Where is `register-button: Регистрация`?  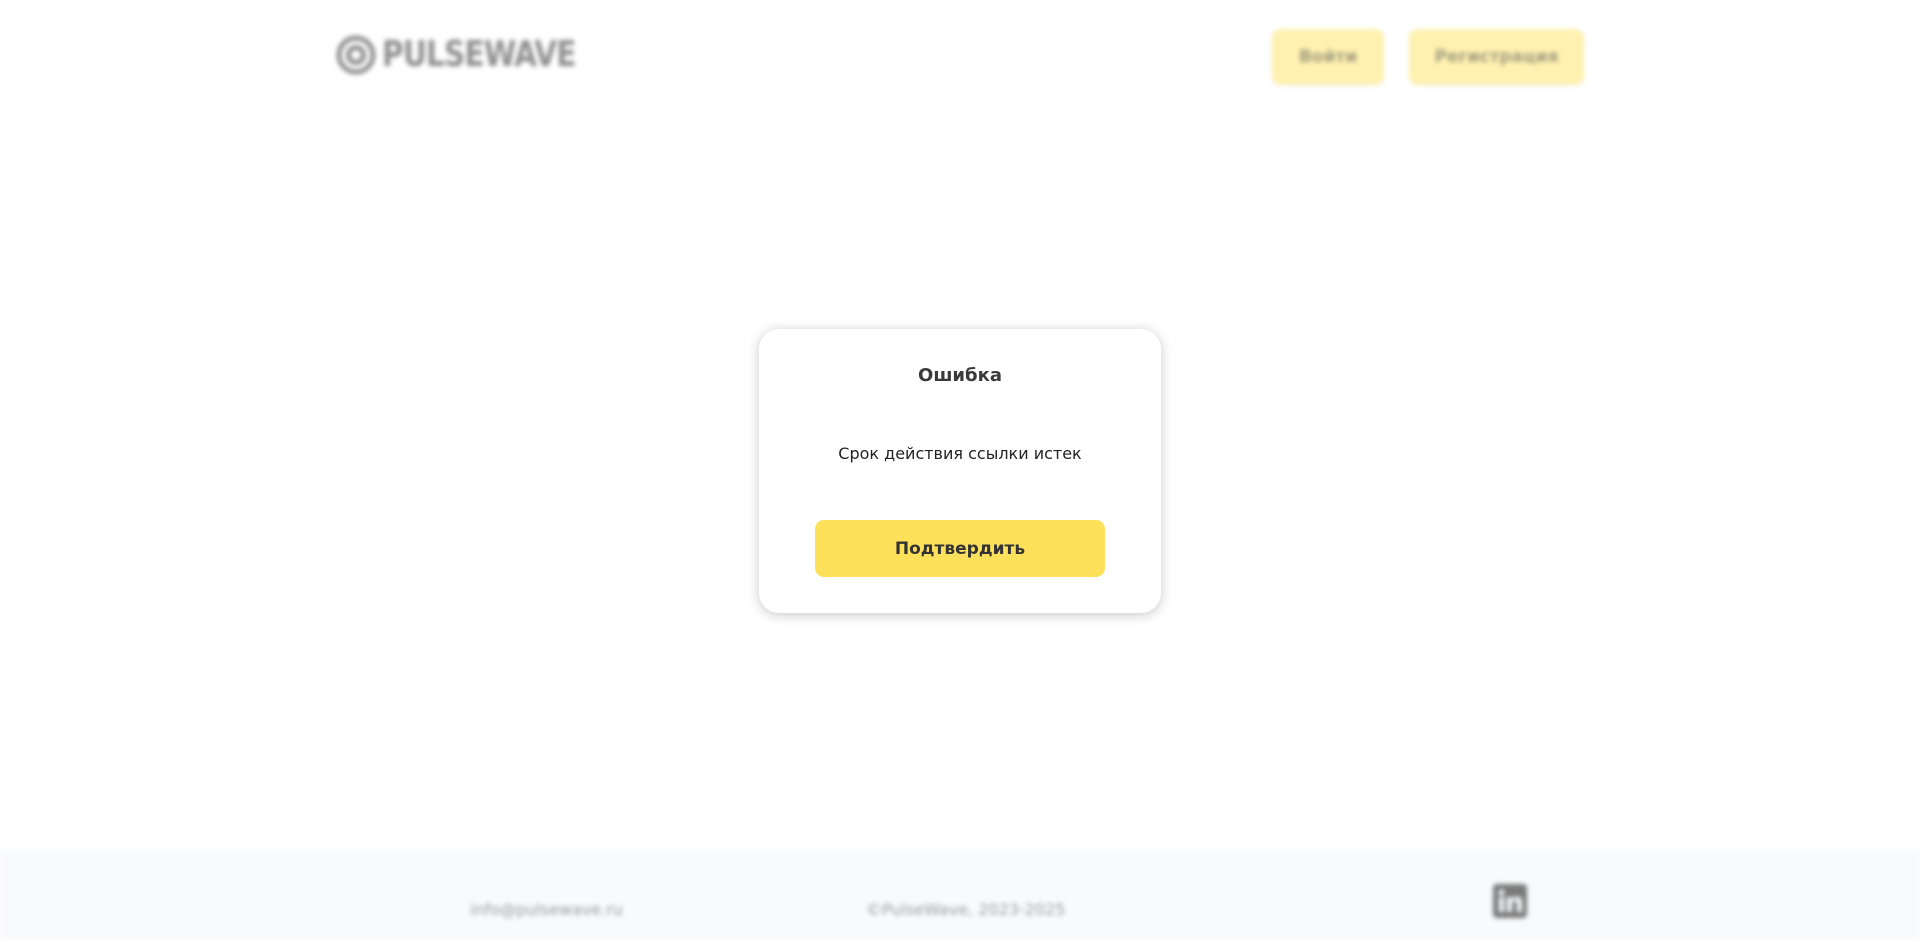
register-button: Регистрация is located at coordinates (1496, 57).